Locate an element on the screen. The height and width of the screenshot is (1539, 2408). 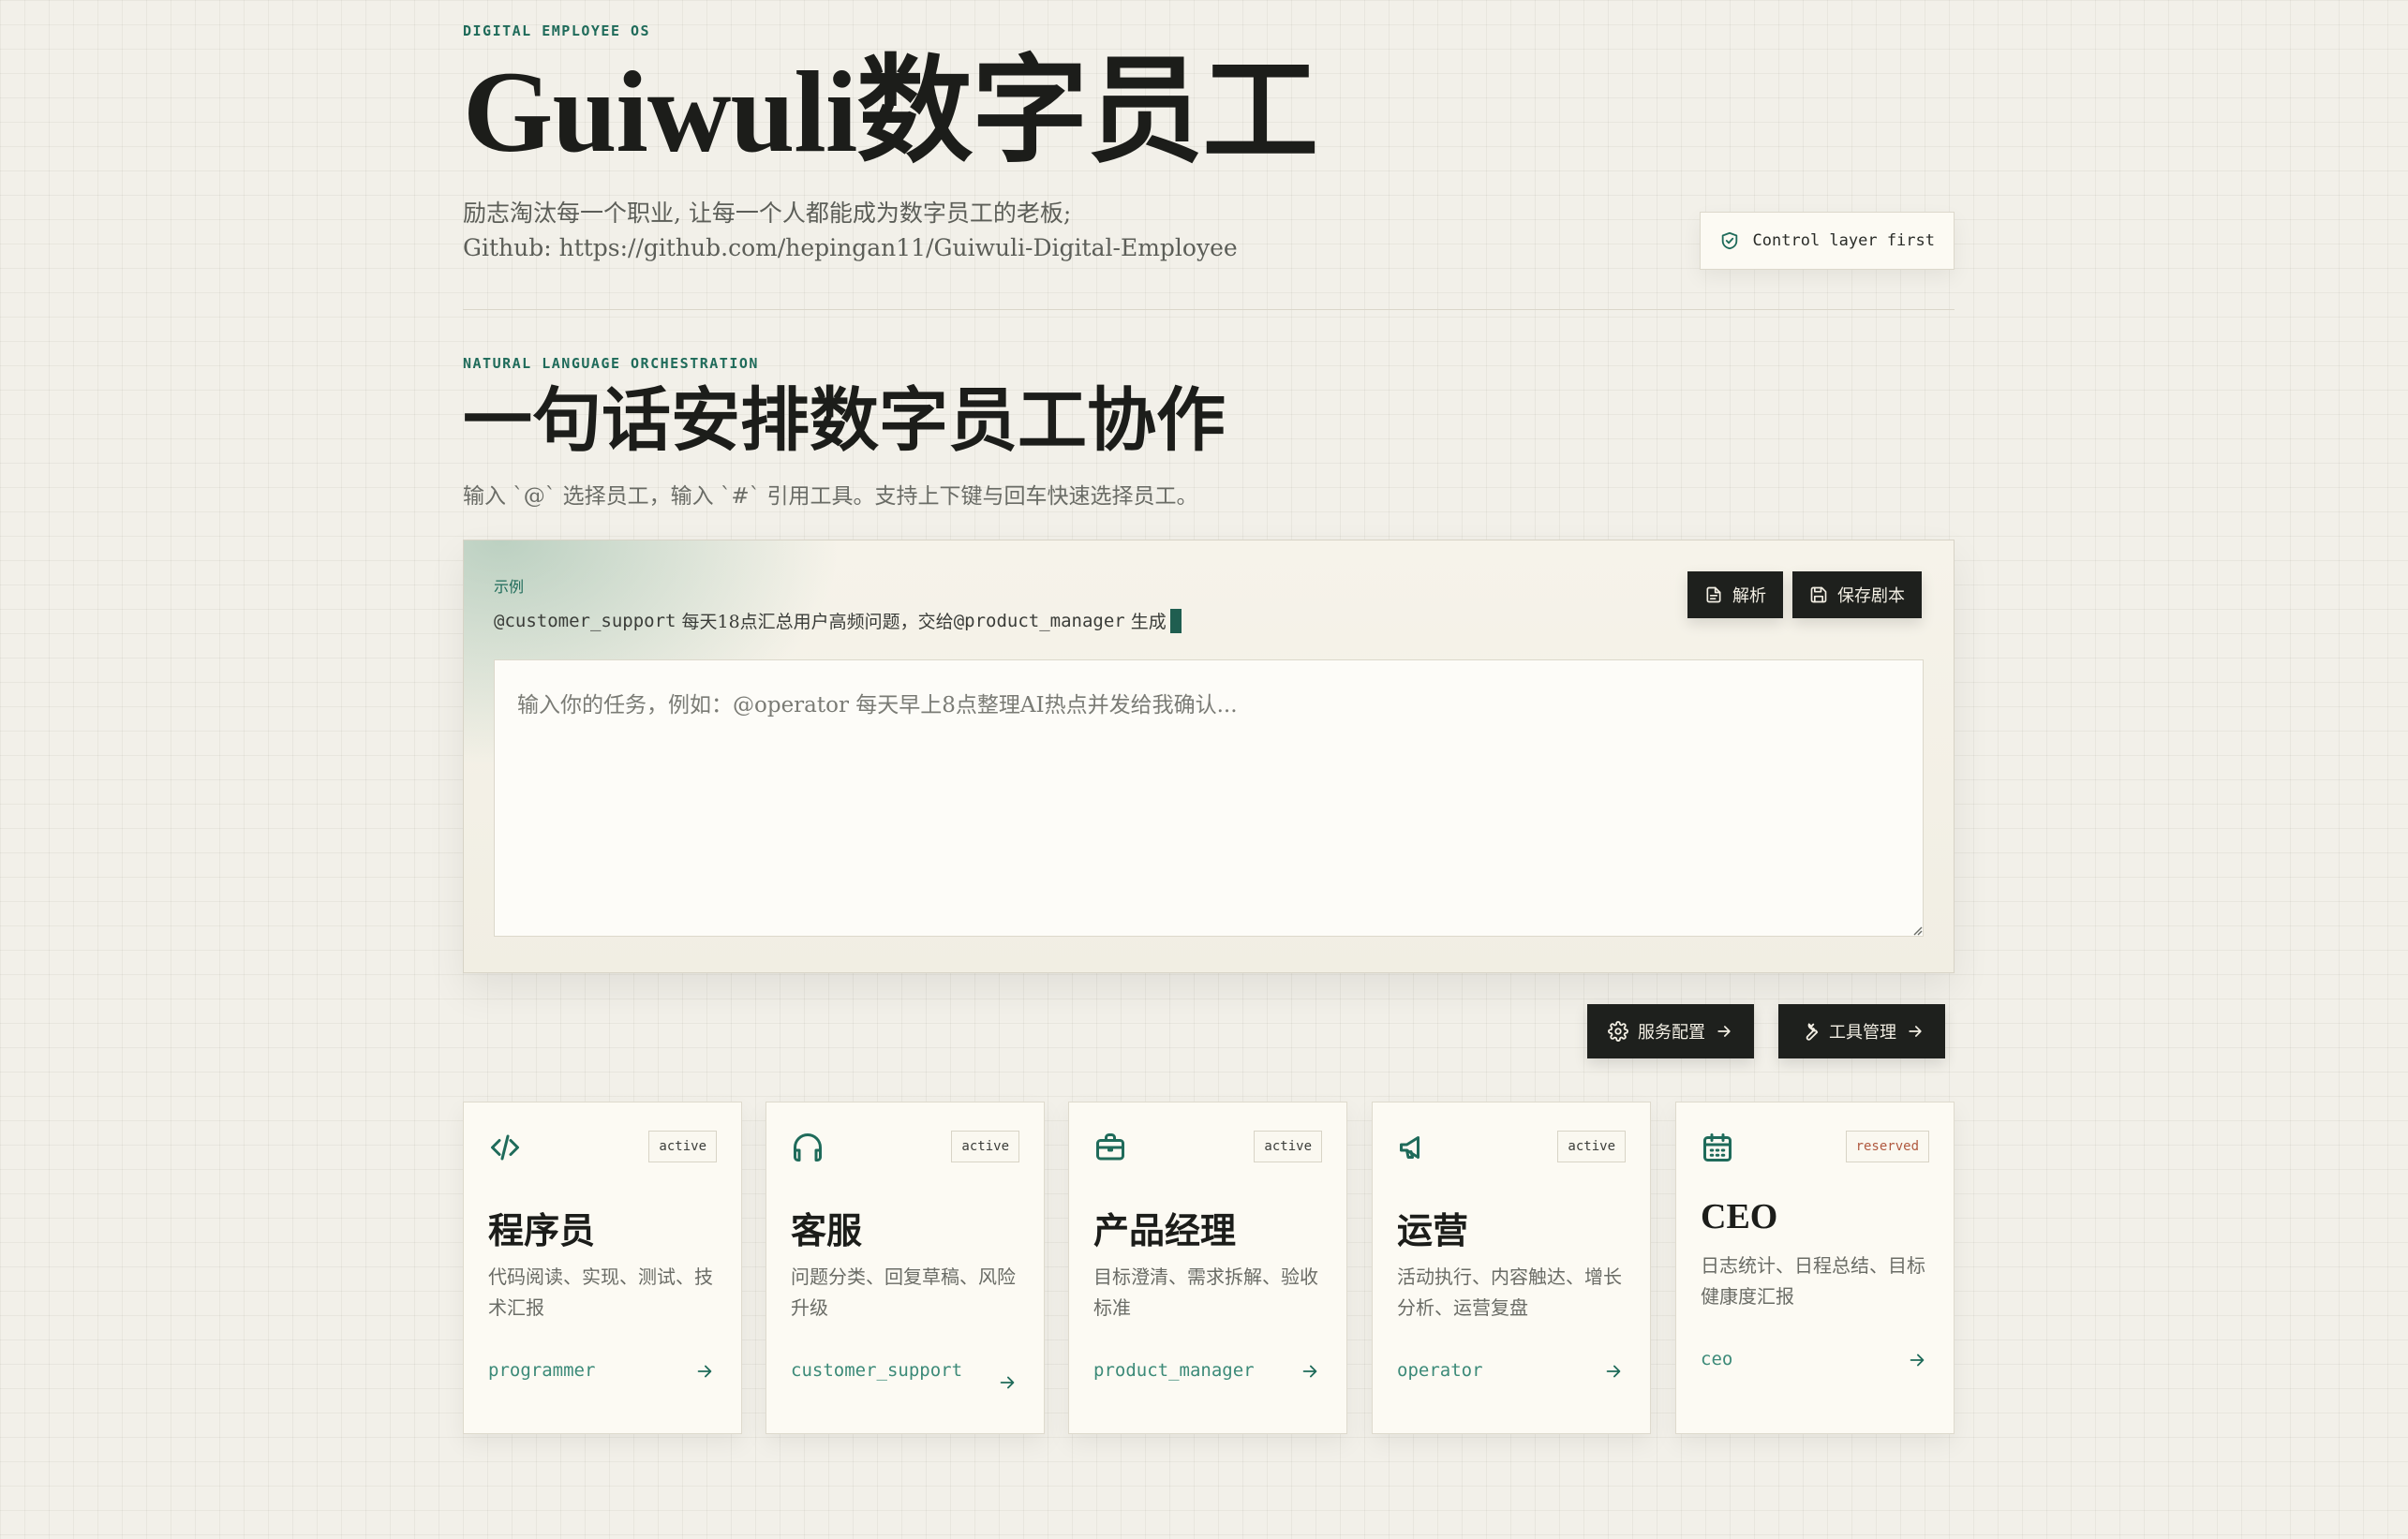
card-slug: ceo is located at coordinates (1717, 1359).